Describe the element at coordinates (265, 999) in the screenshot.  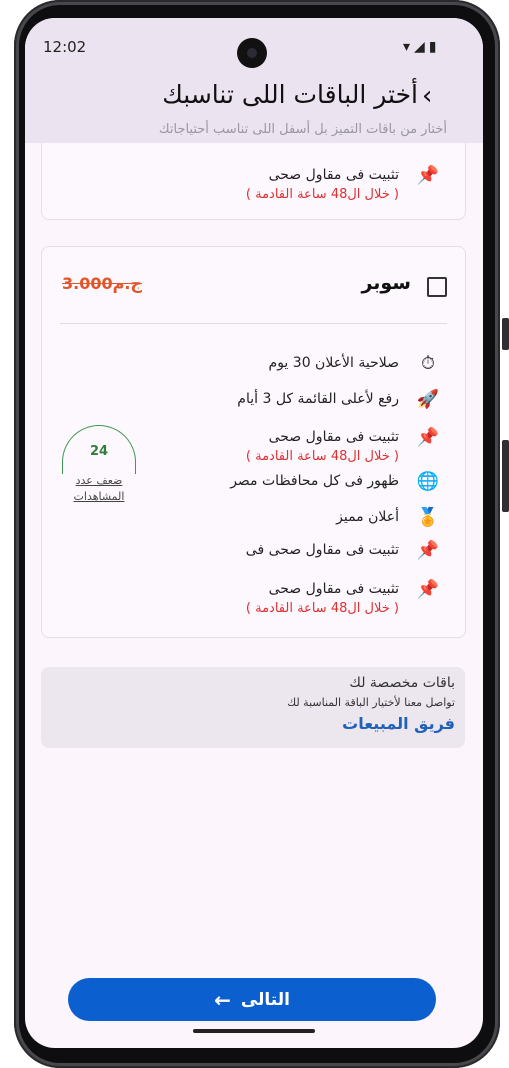
I see `next-label: التالى` at that location.